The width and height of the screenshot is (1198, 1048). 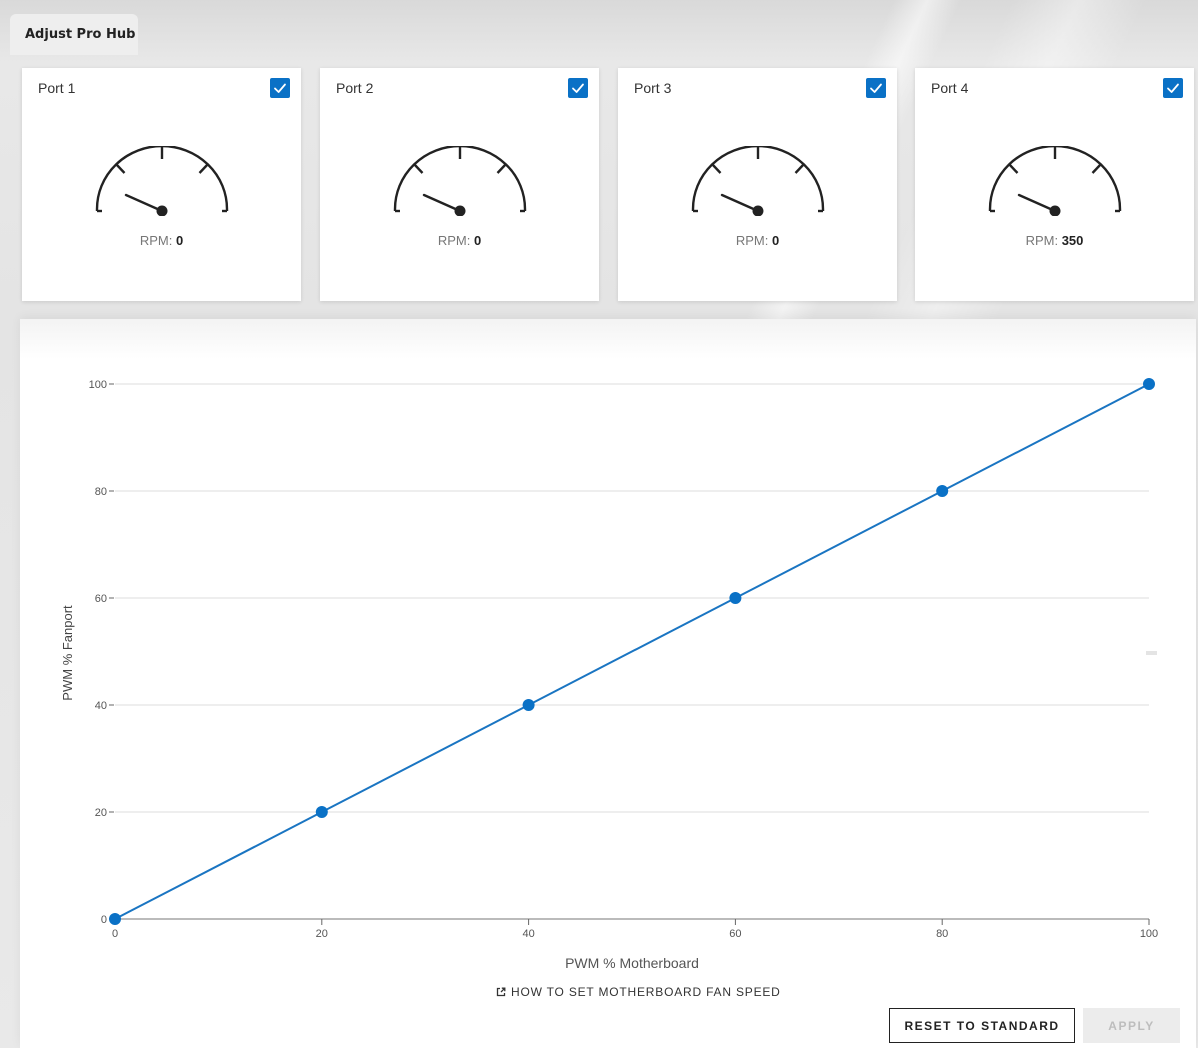 I want to click on howto-link-label: HOW TO SET MOTHERBOARD FAN SPEED, so click(x=646, y=992).